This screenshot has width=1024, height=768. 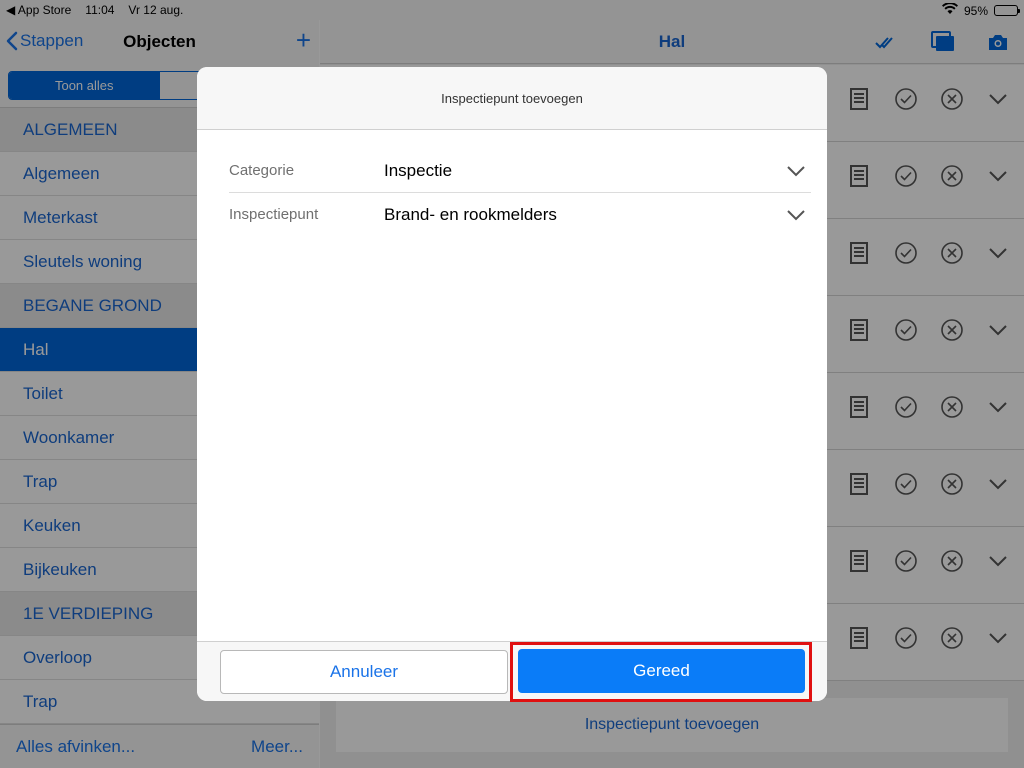 What do you see at coordinates (274, 214) in the screenshot?
I see `inspection-point-label: Inspectiepunt` at bounding box center [274, 214].